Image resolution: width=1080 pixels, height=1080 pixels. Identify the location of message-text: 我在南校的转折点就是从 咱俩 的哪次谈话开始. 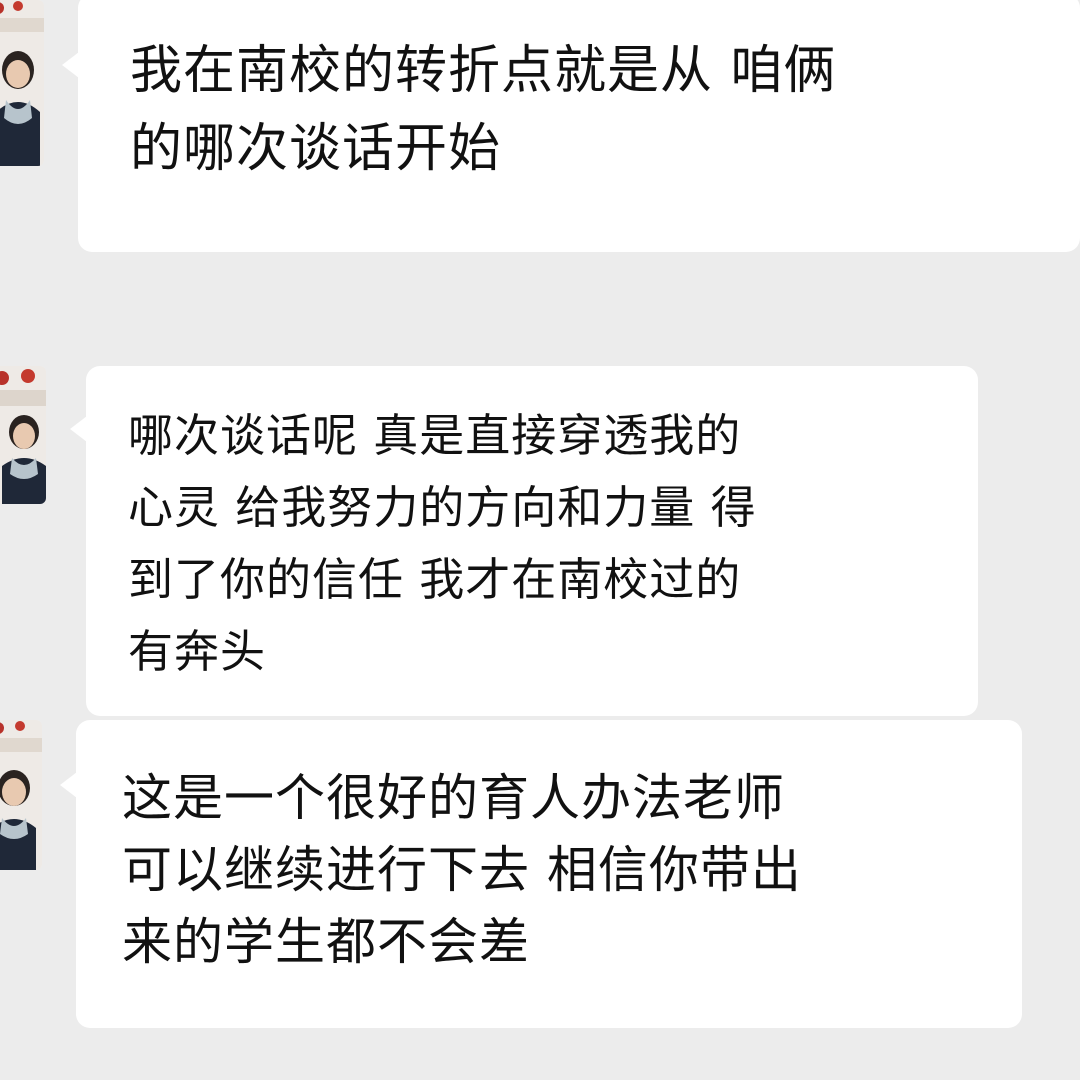
(483, 110).